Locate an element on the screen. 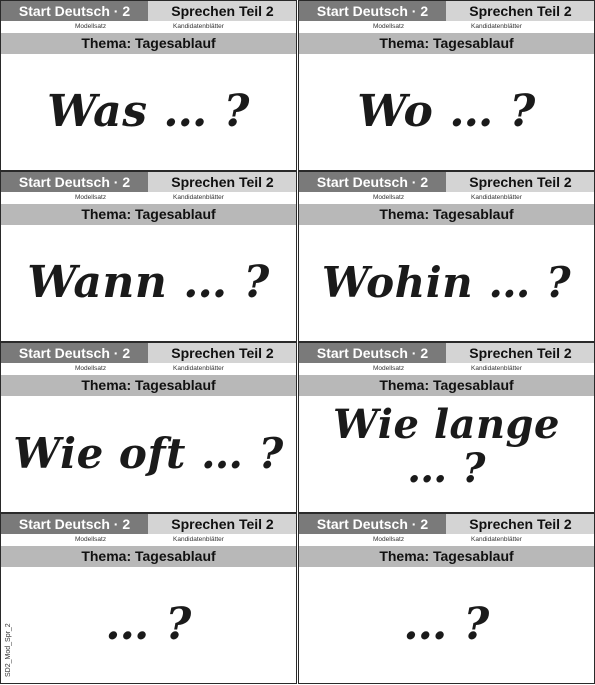 The image size is (595, 685). question-word: Wo … ? is located at coordinates (446, 111).